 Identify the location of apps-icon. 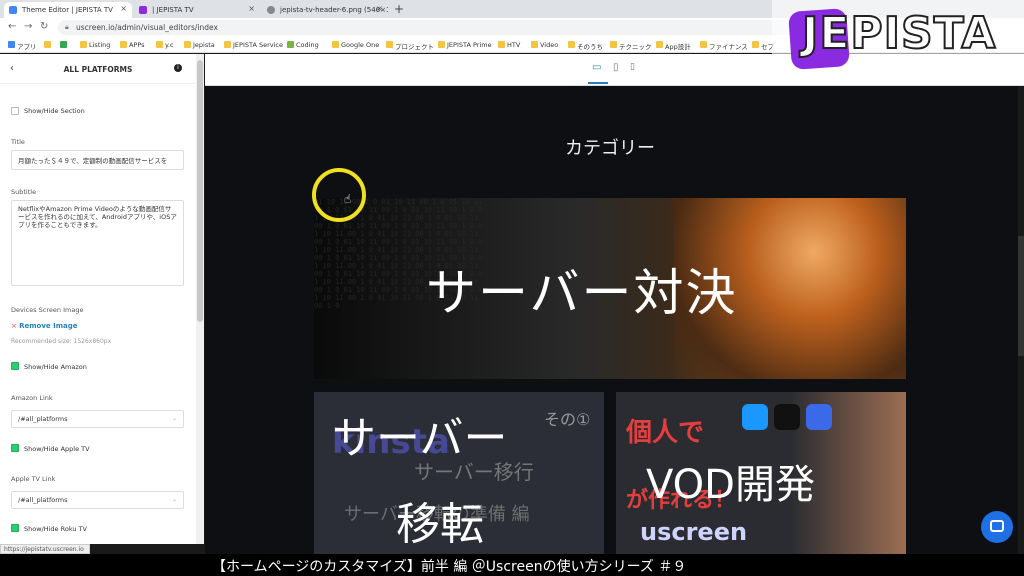
(11, 44).